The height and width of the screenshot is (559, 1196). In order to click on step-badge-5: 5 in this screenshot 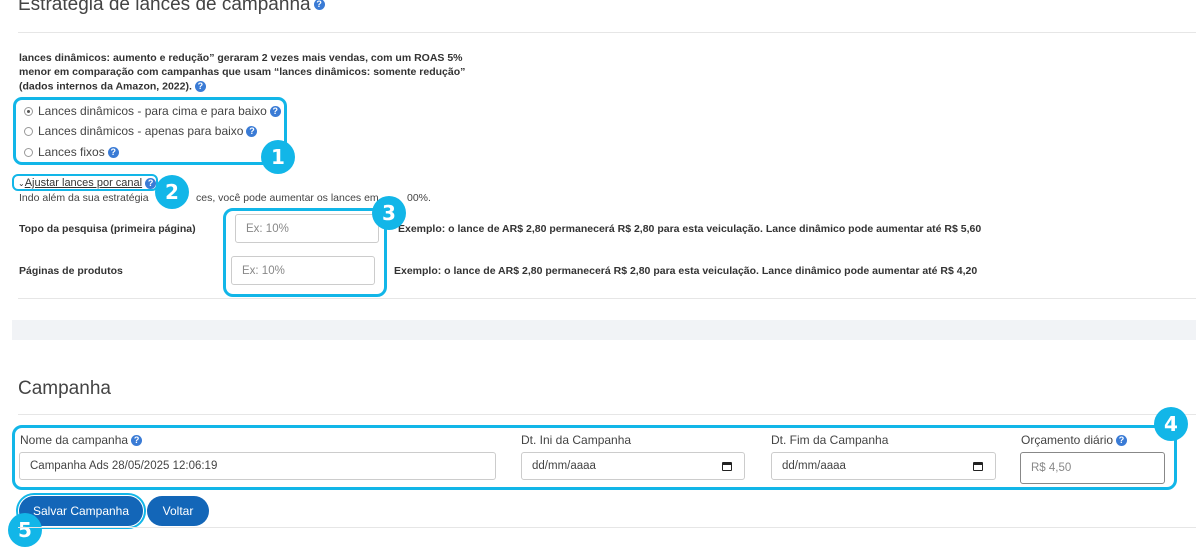, I will do `click(25, 530)`.